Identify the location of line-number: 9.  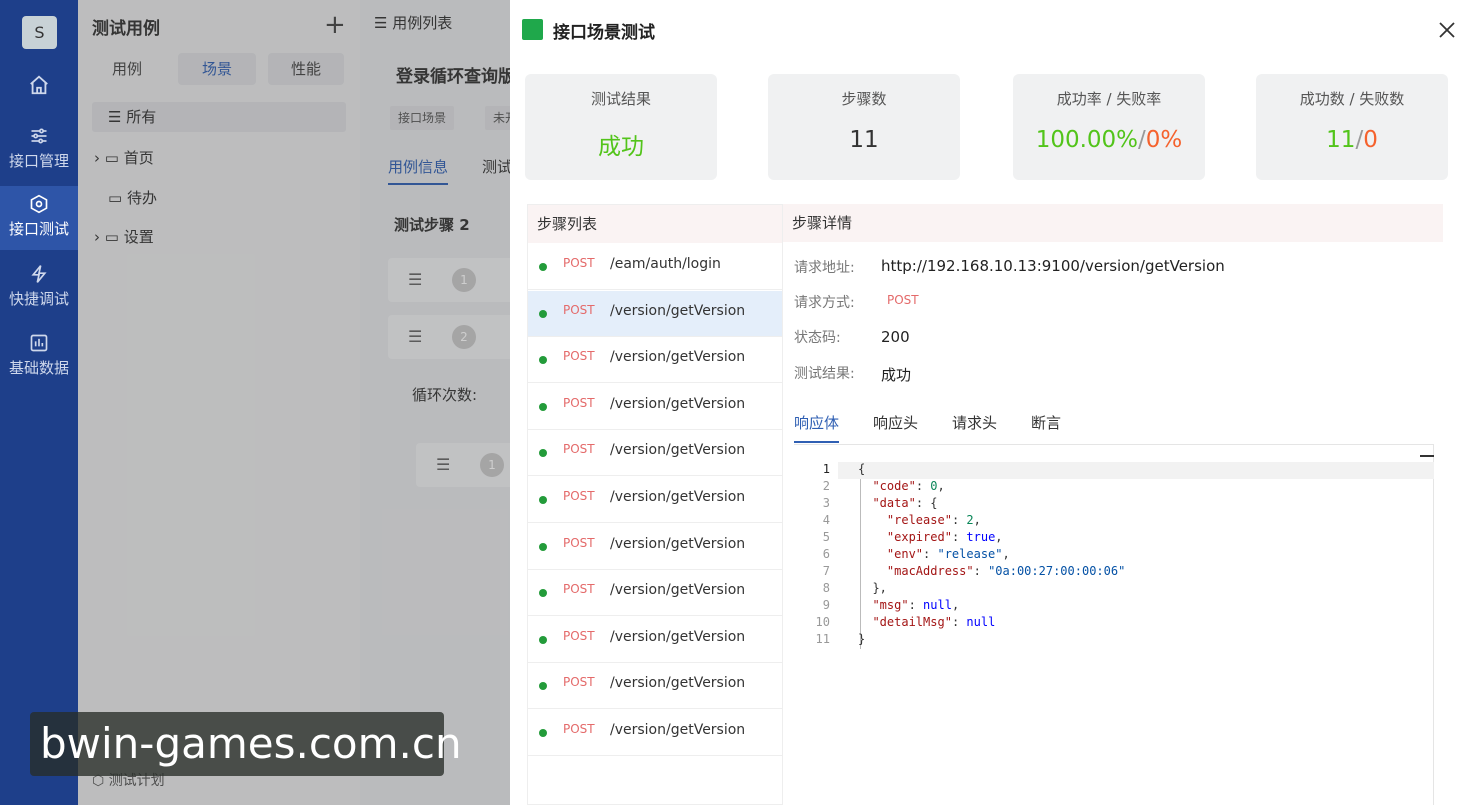
(826, 605).